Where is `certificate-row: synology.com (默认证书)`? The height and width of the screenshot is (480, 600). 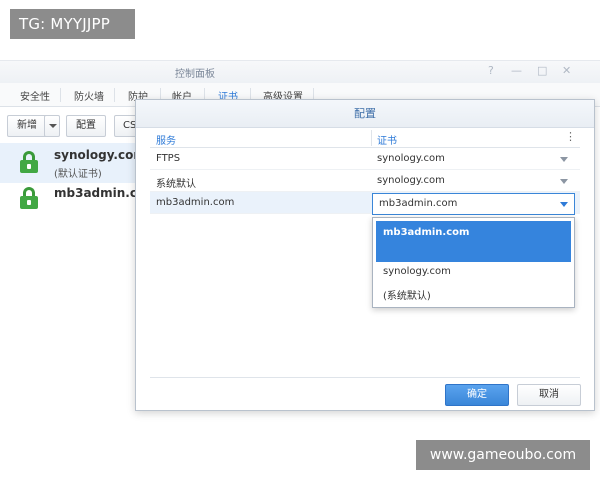 certificate-row: synology.com (默认证书) is located at coordinates (73, 163).